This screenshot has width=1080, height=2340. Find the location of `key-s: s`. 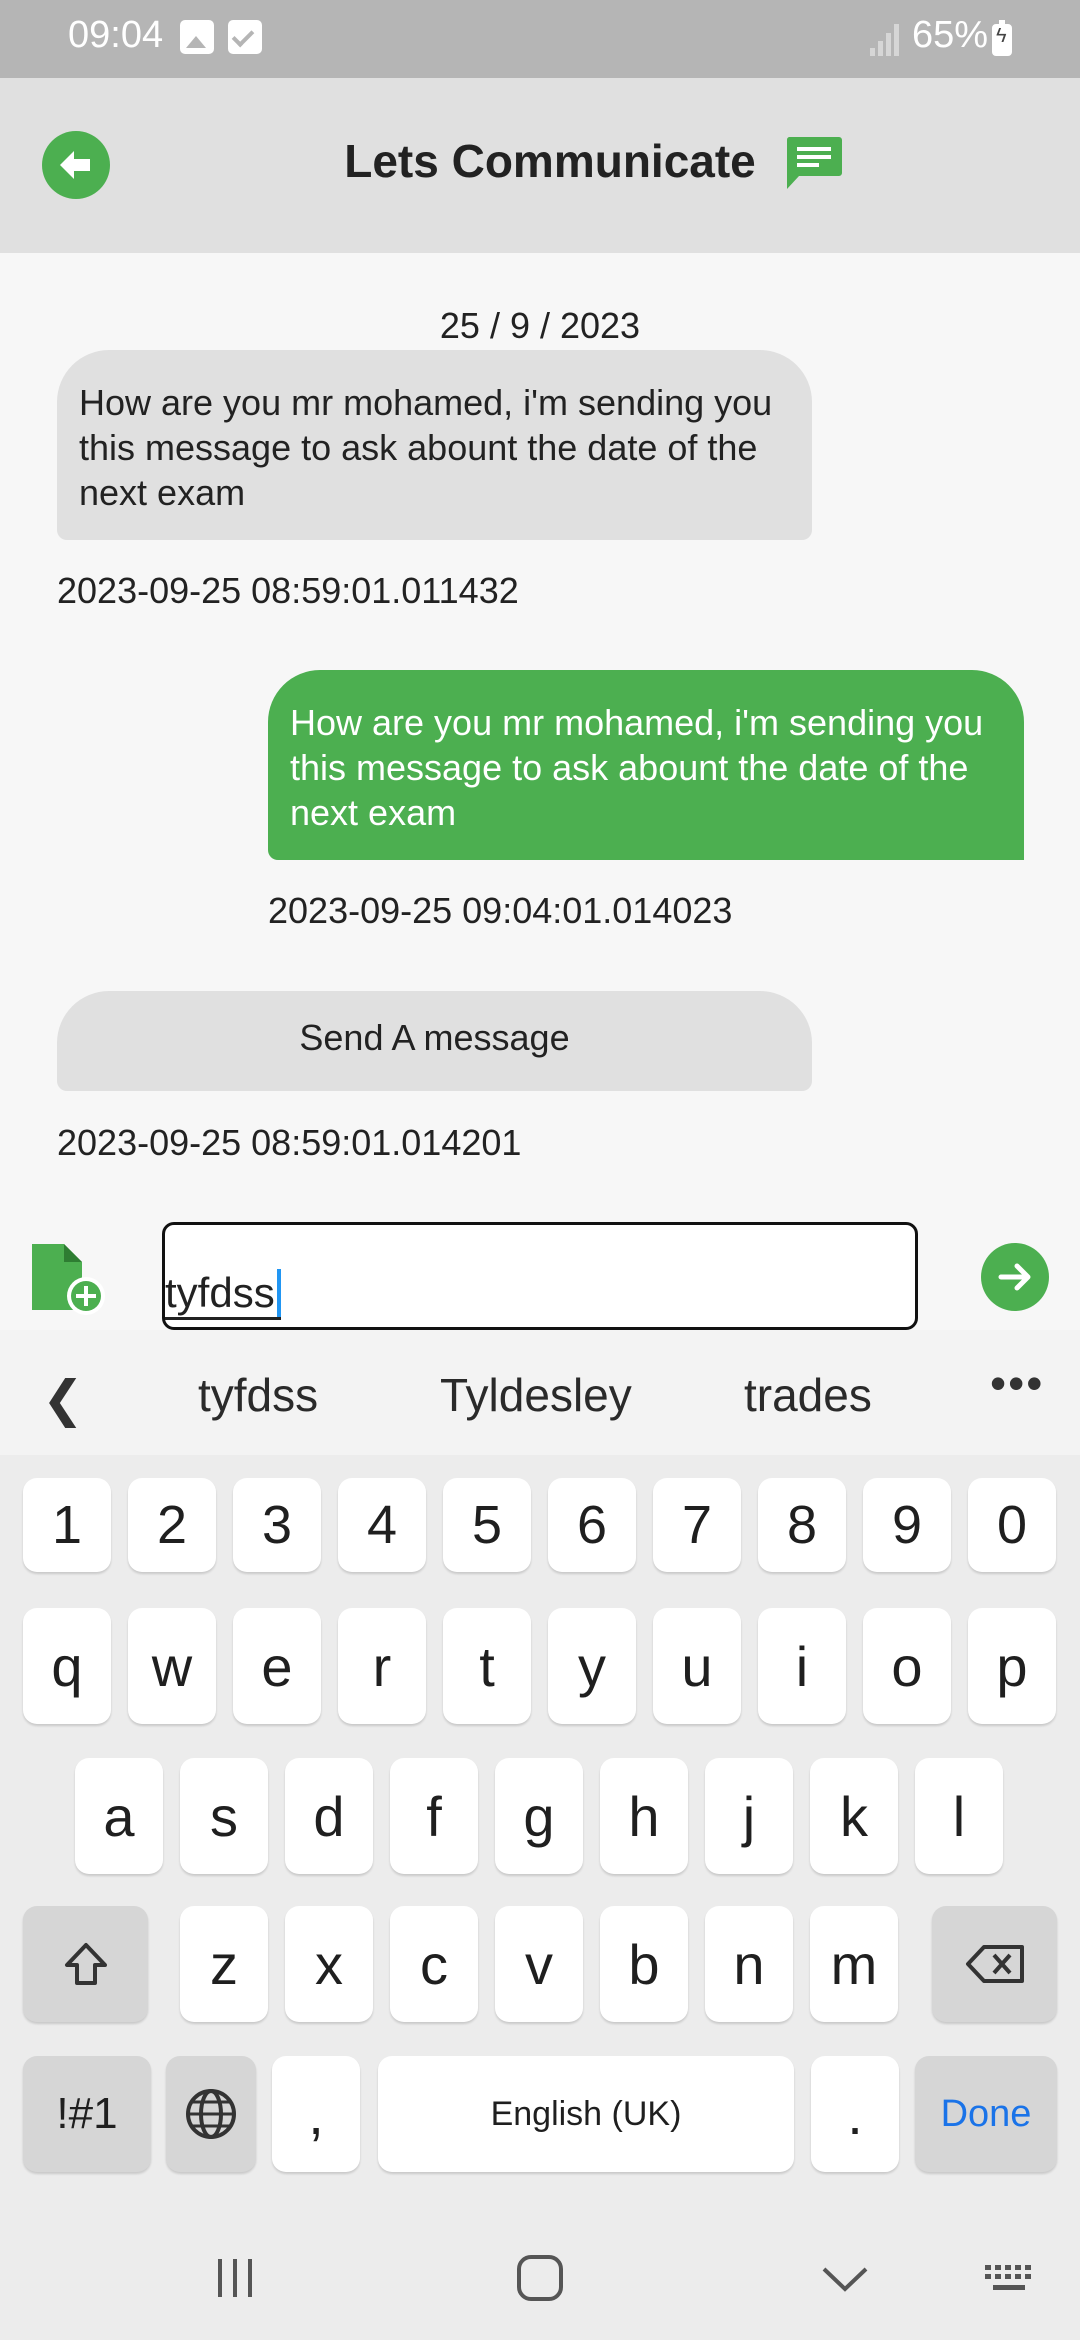

key-s: s is located at coordinates (224, 1816).